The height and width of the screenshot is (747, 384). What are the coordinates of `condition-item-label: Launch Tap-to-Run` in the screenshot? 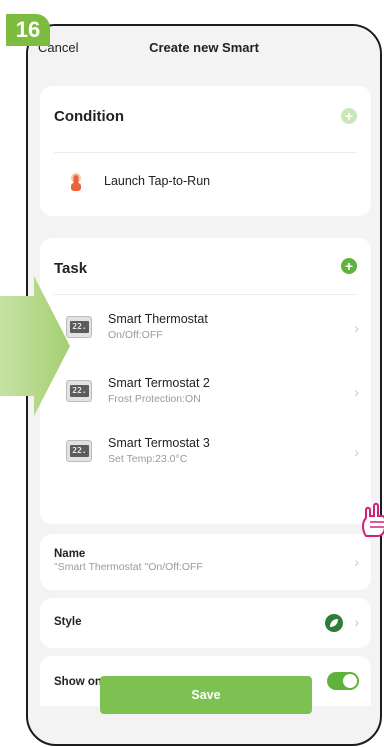 It's located at (157, 181).